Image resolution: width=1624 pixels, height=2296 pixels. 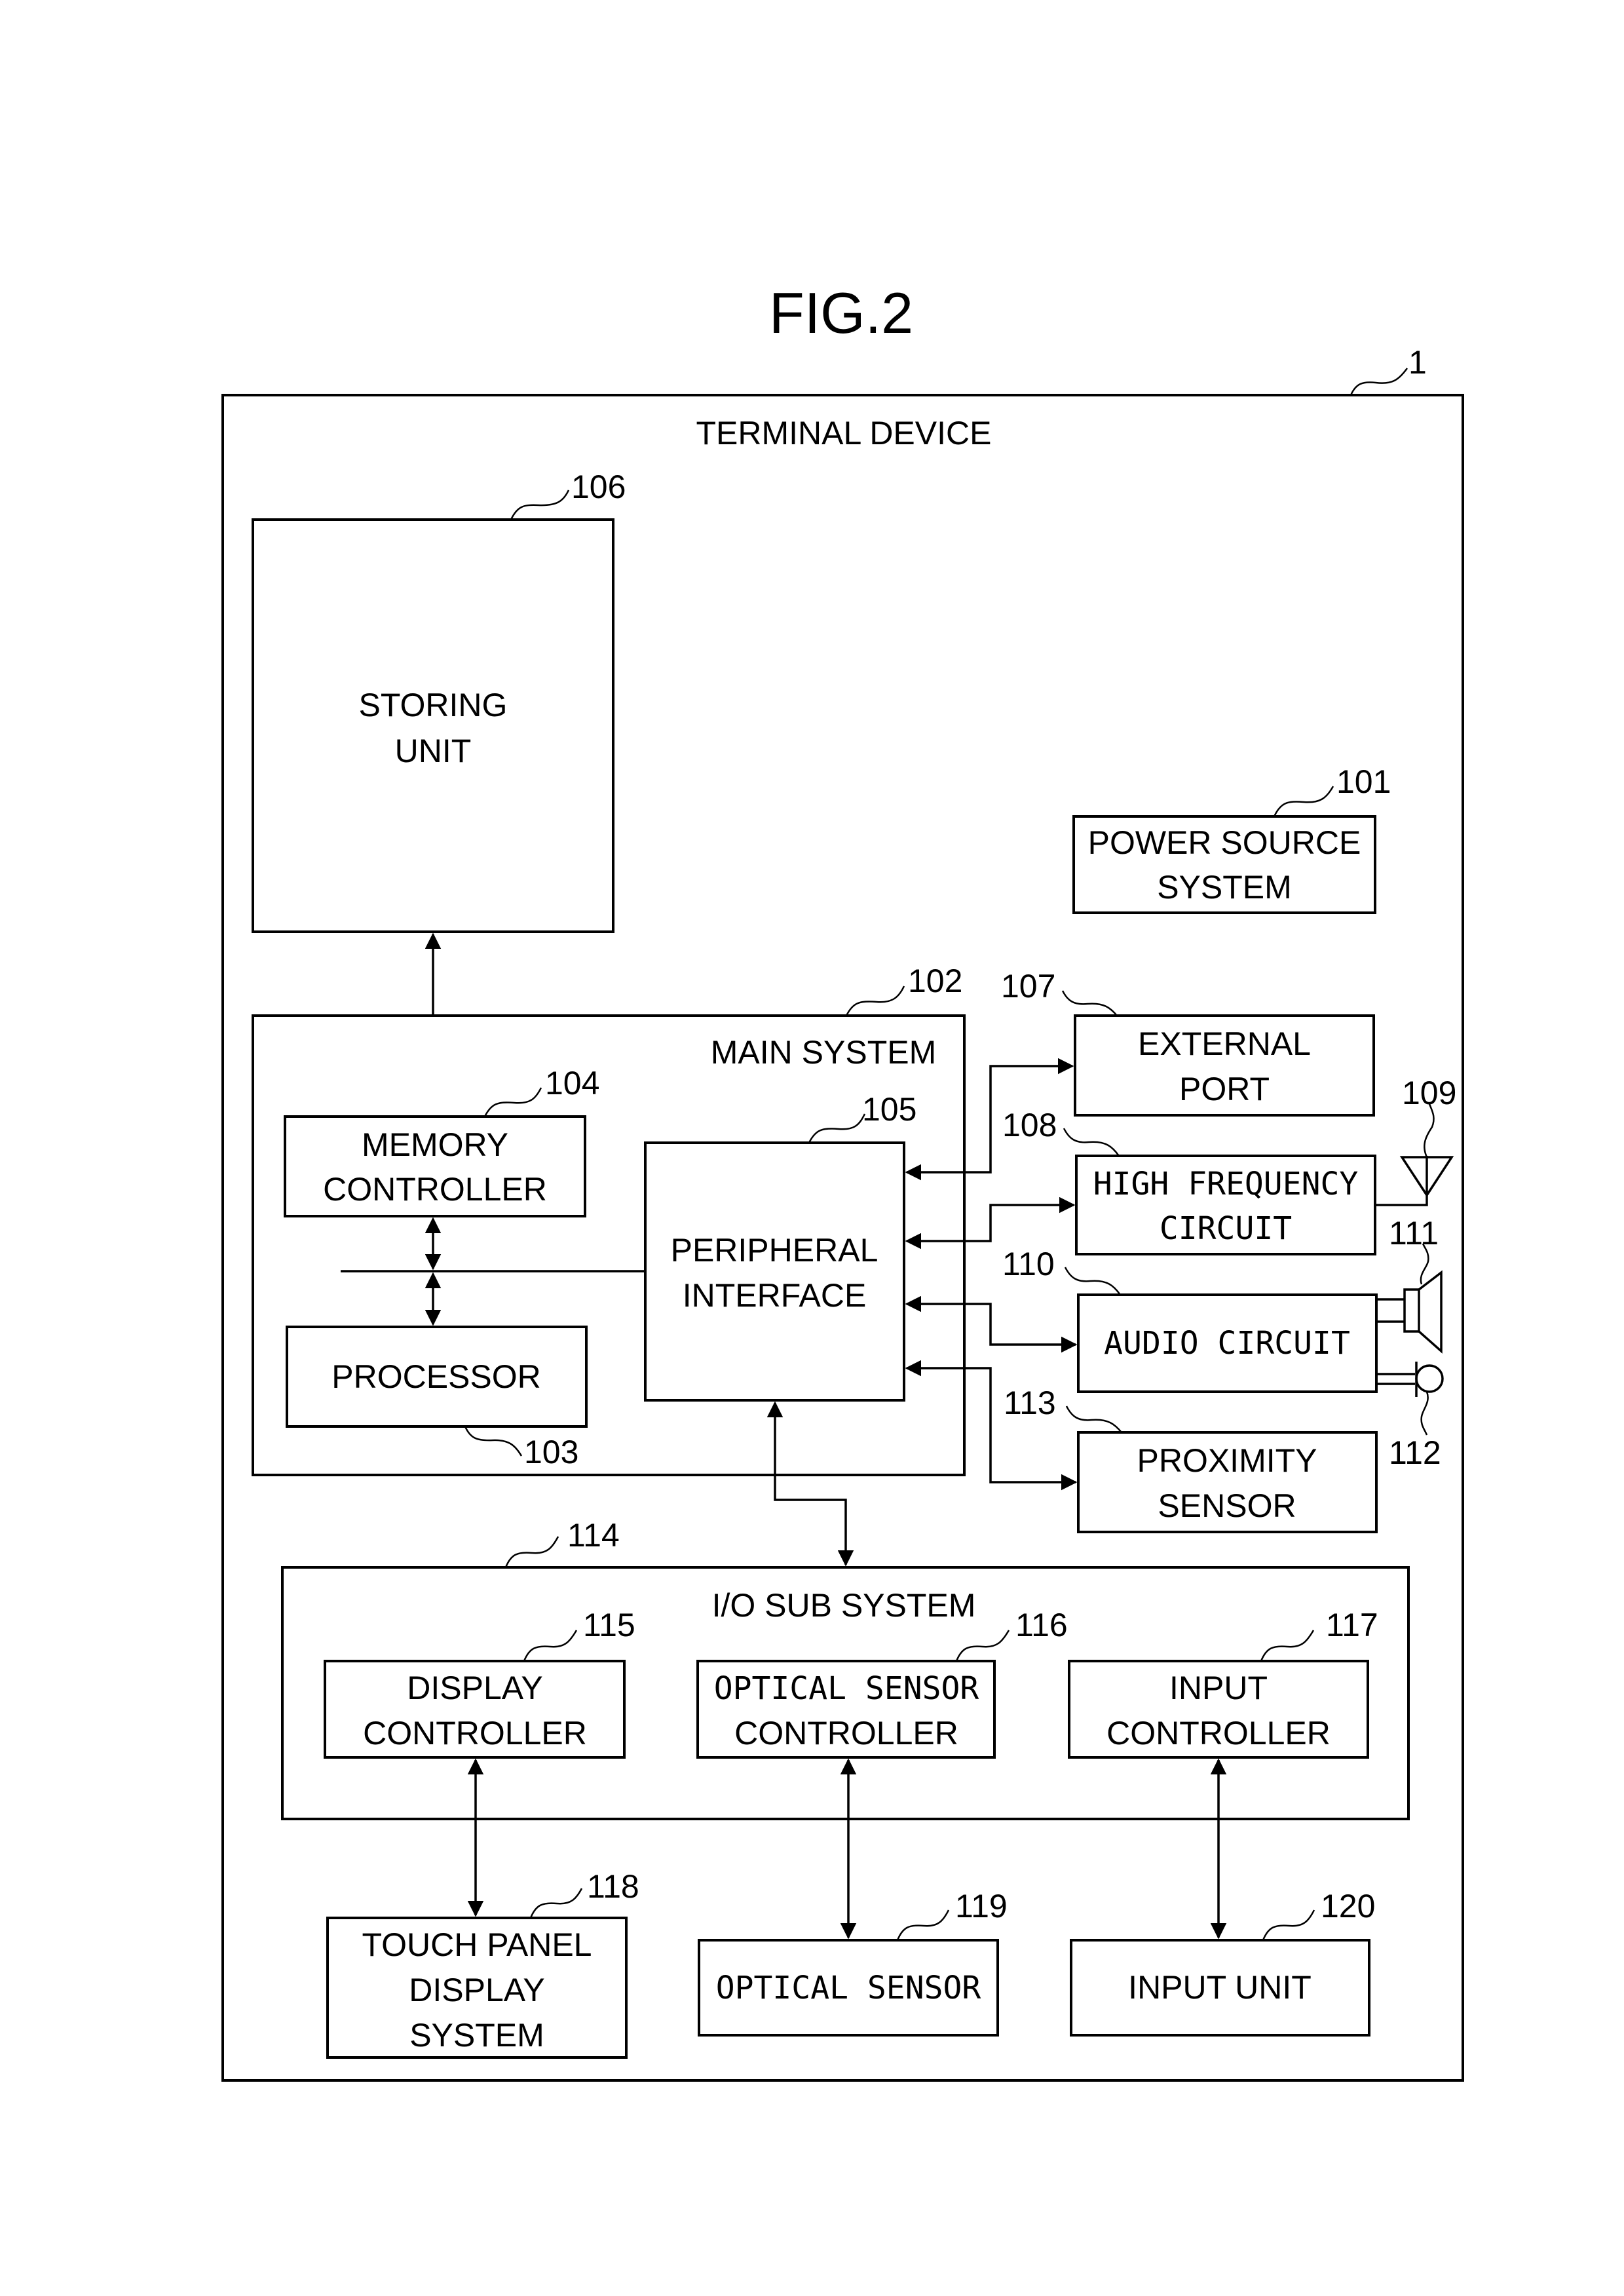 I want to click on optical-sensor-controller-label-line2: CONTROLLER, so click(x=846, y=1733).